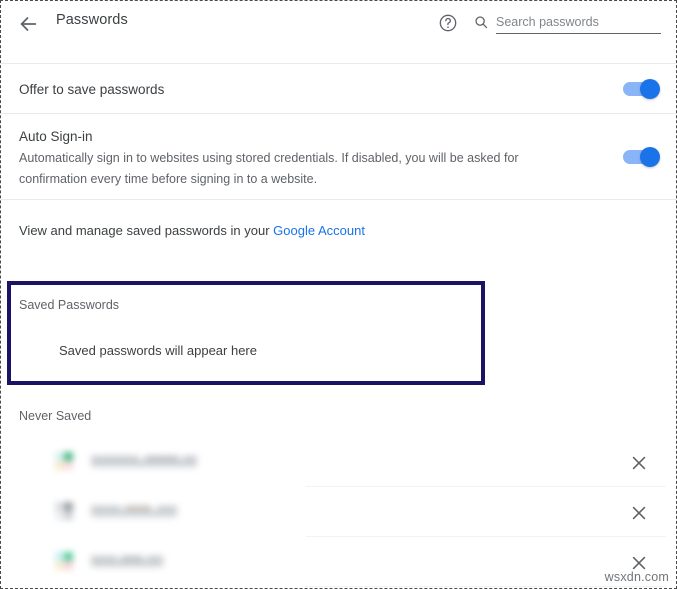 This screenshot has width=677, height=589. I want to click on offer-to-save-passwords-label: Offer to save passwords, so click(92, 89).